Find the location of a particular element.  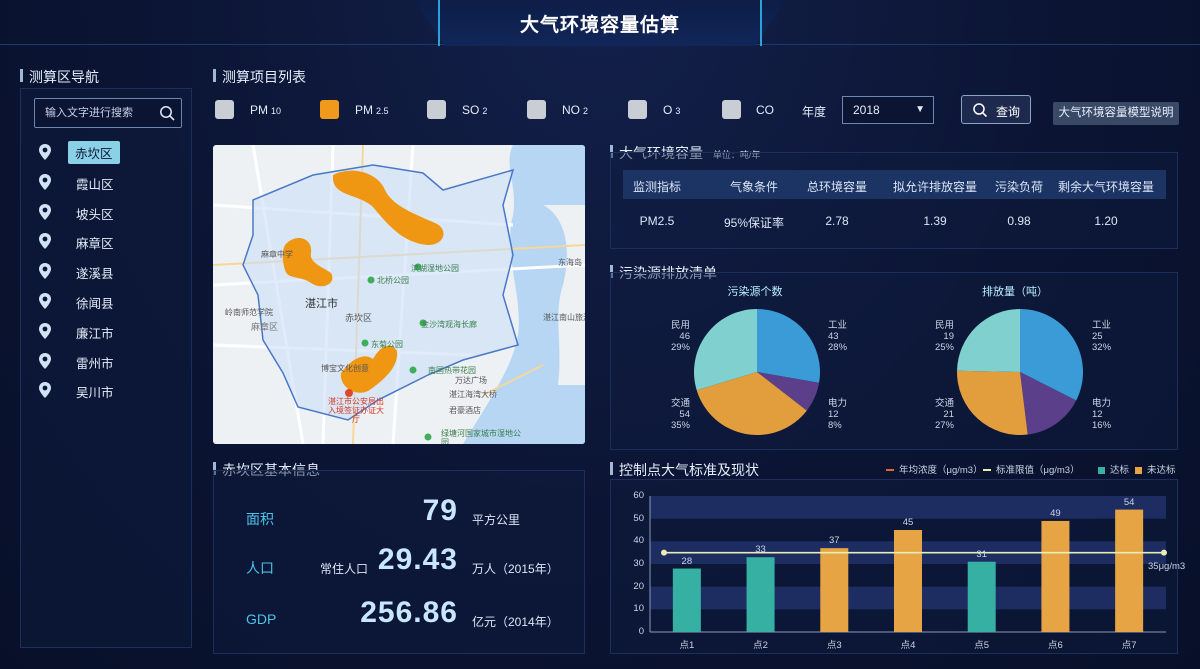

population-unit: 万人（2015年） is located at coordinates (515, 569).